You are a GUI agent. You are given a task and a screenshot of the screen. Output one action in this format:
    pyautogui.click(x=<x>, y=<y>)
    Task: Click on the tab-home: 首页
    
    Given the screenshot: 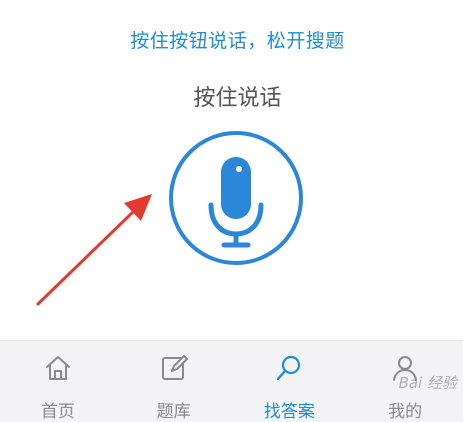 What is the action you would take?
    pyautogui.click(x=58, y=381)
    